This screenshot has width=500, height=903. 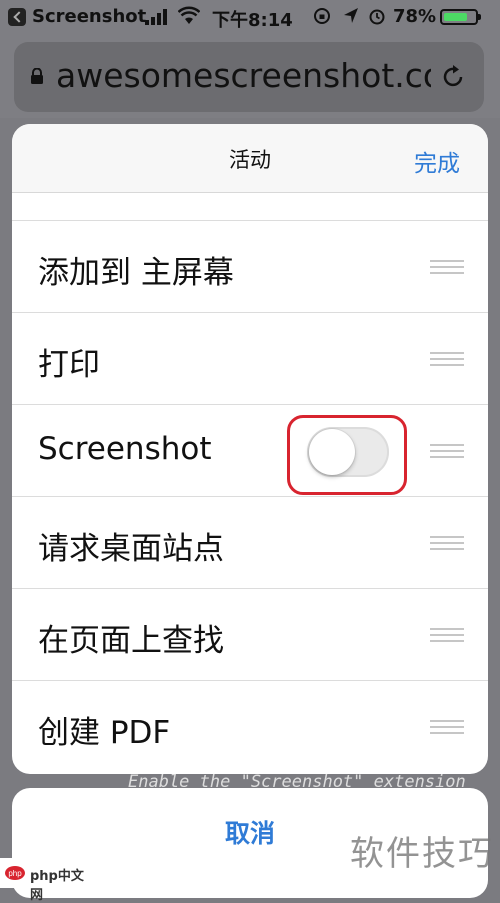 I want to click on reload-icon, so click(x=453, y=77).